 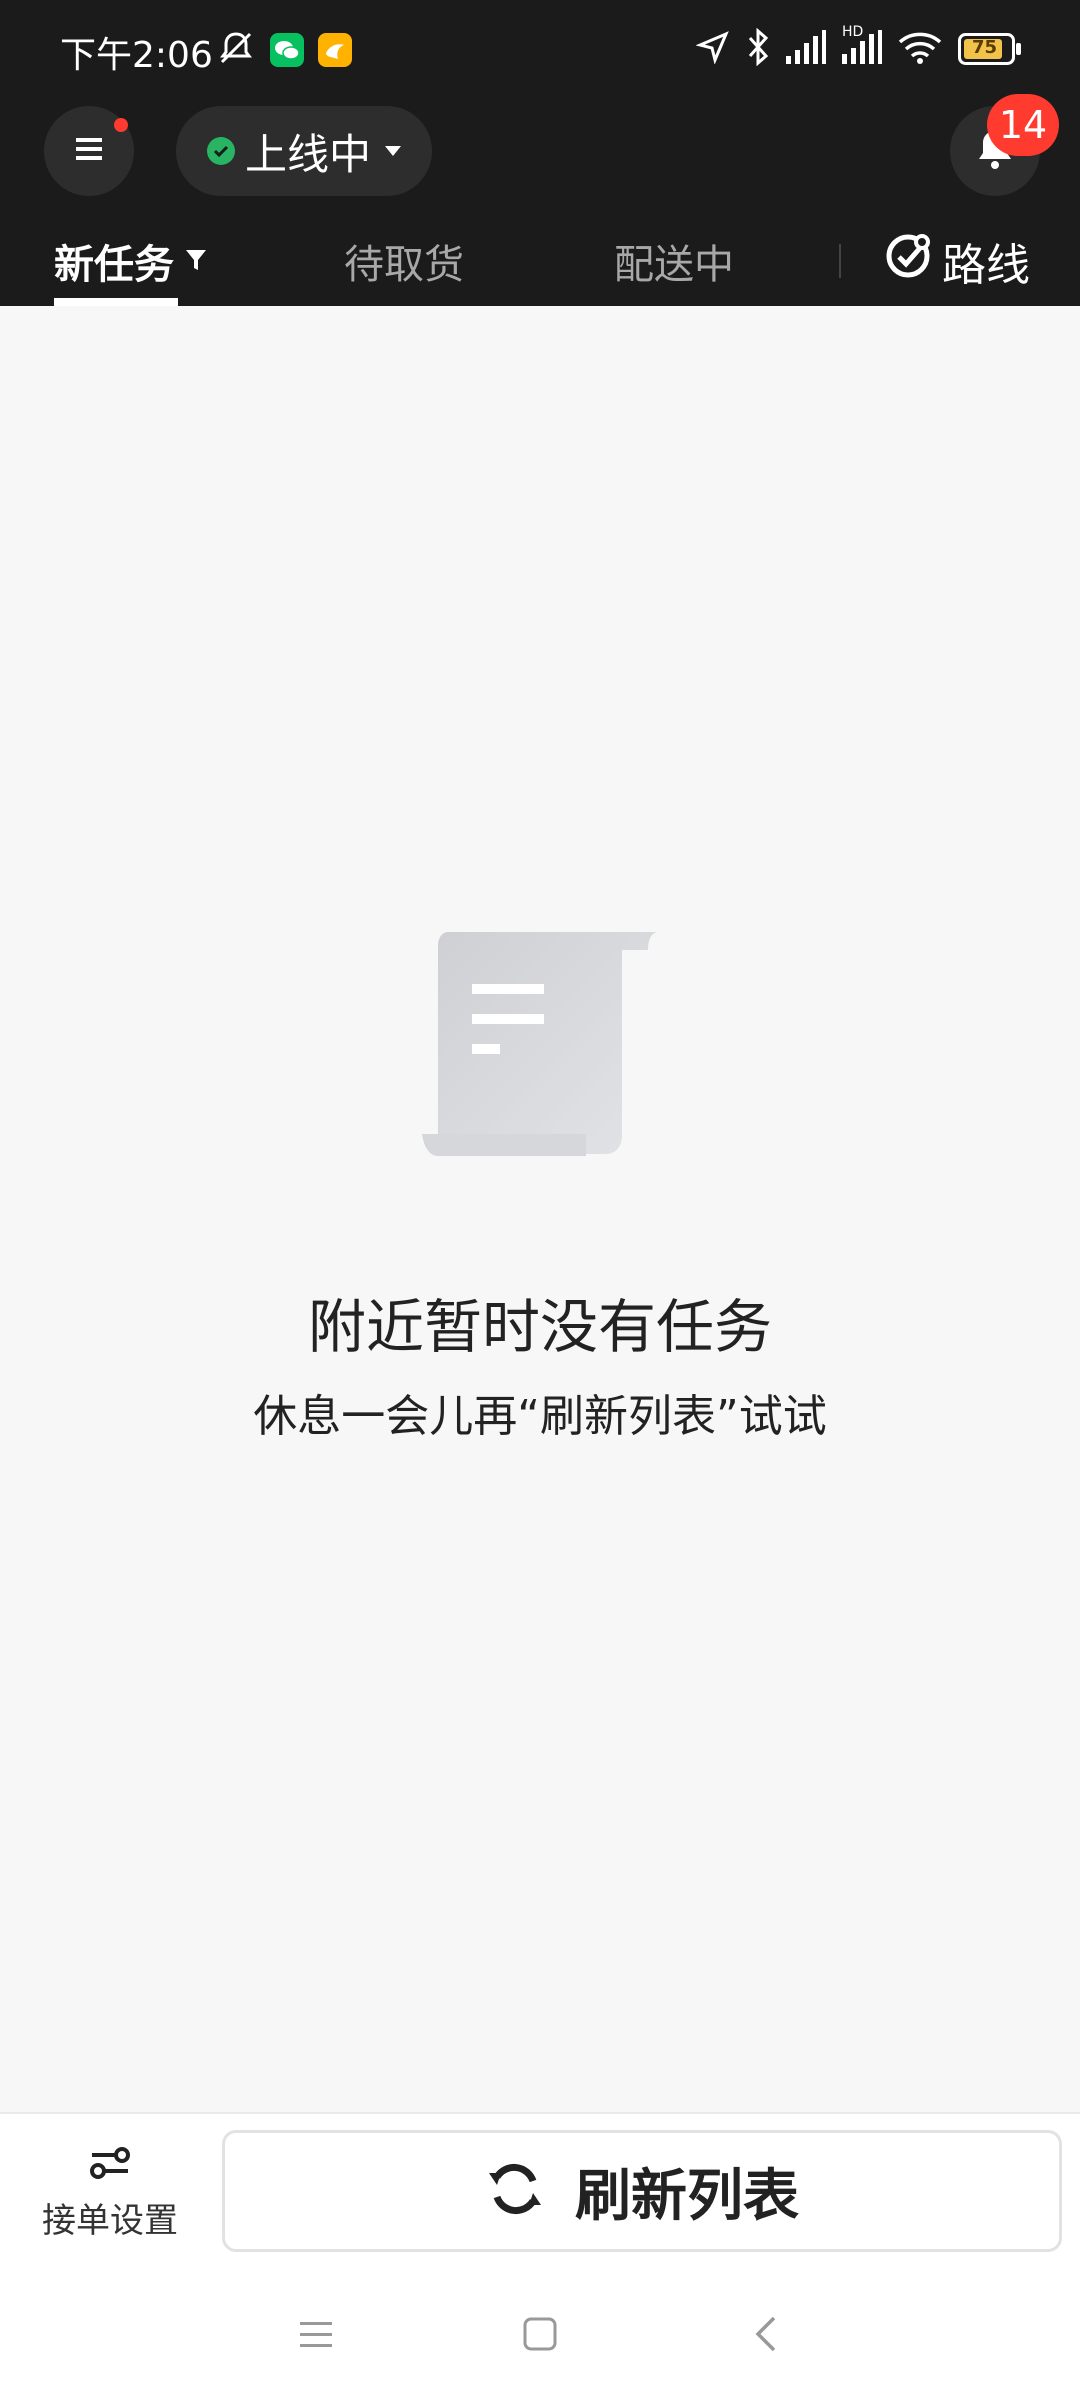 I want to click on notification-badge: 14, so click(x=1023, y=125).